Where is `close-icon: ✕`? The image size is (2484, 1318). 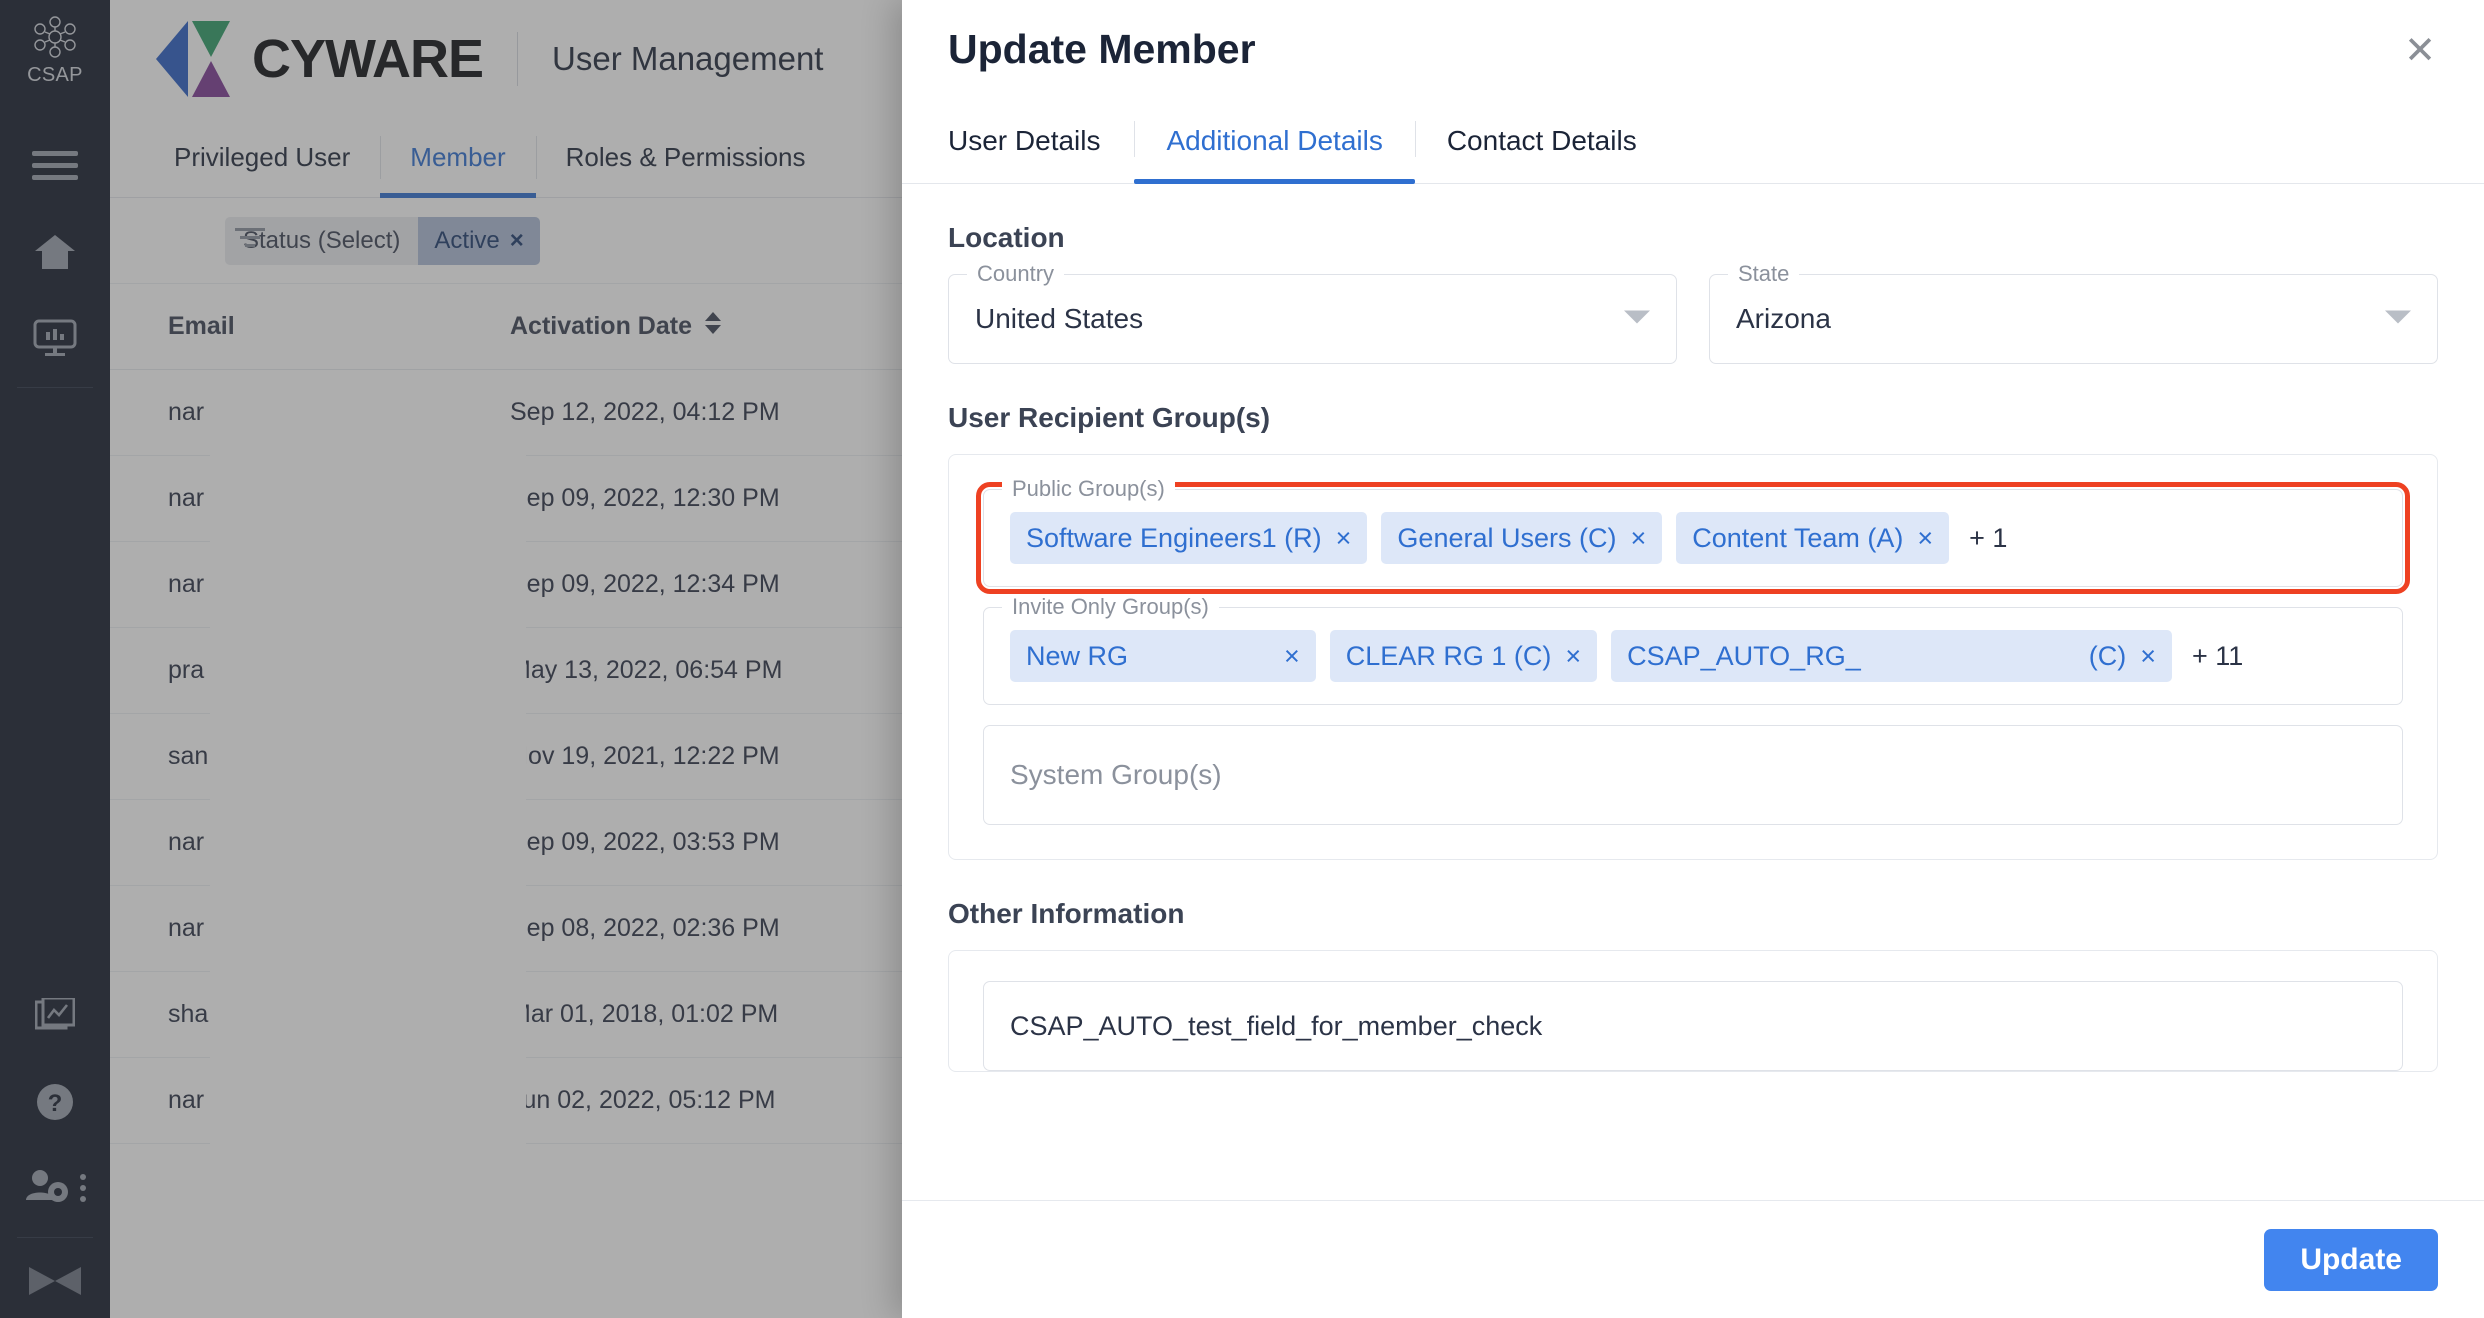
close-icon: ✕ is located at coordinates (2420, 50).